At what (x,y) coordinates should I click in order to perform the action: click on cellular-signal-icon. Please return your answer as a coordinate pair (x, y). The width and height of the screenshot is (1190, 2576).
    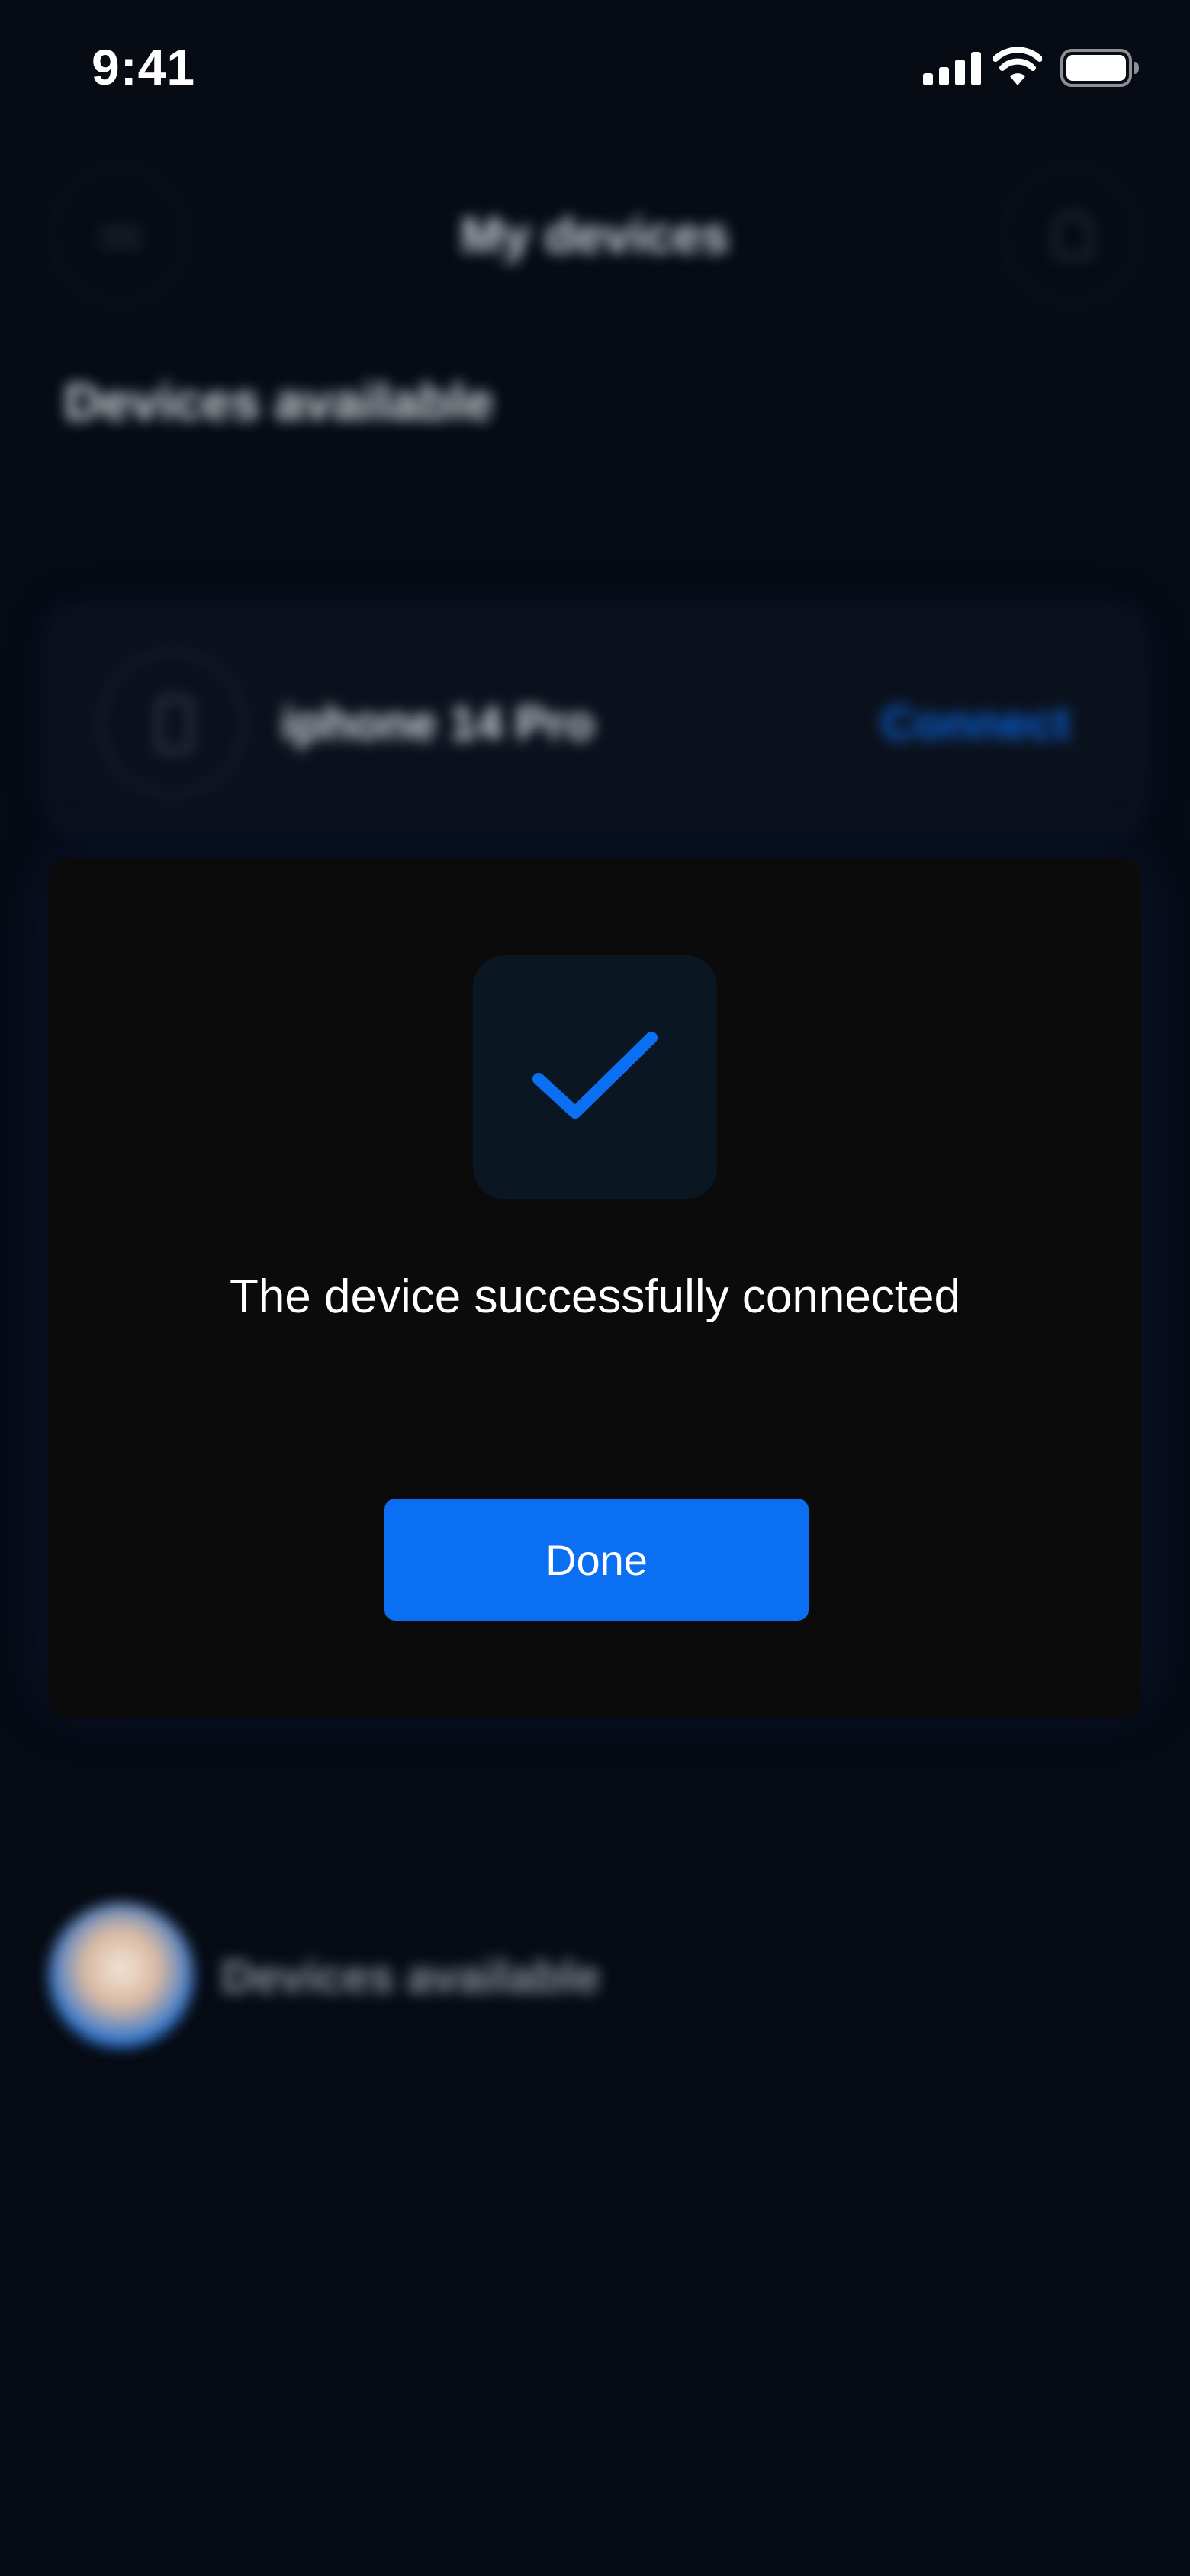
    Looking at the image, I should click on (952, 68).